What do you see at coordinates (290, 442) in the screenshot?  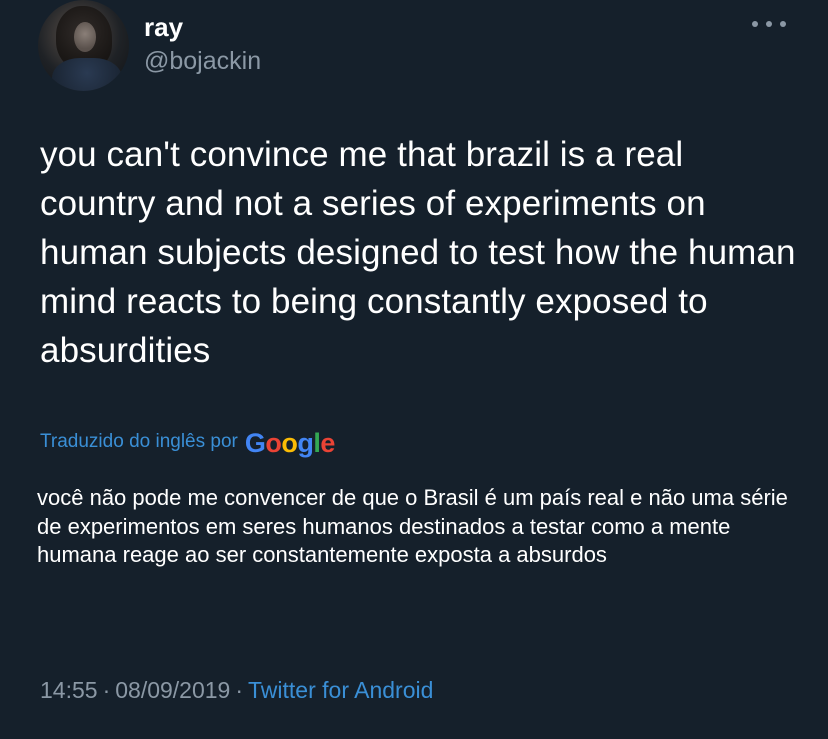 I see `google-logo: Google` at bounding box center [290, 442].